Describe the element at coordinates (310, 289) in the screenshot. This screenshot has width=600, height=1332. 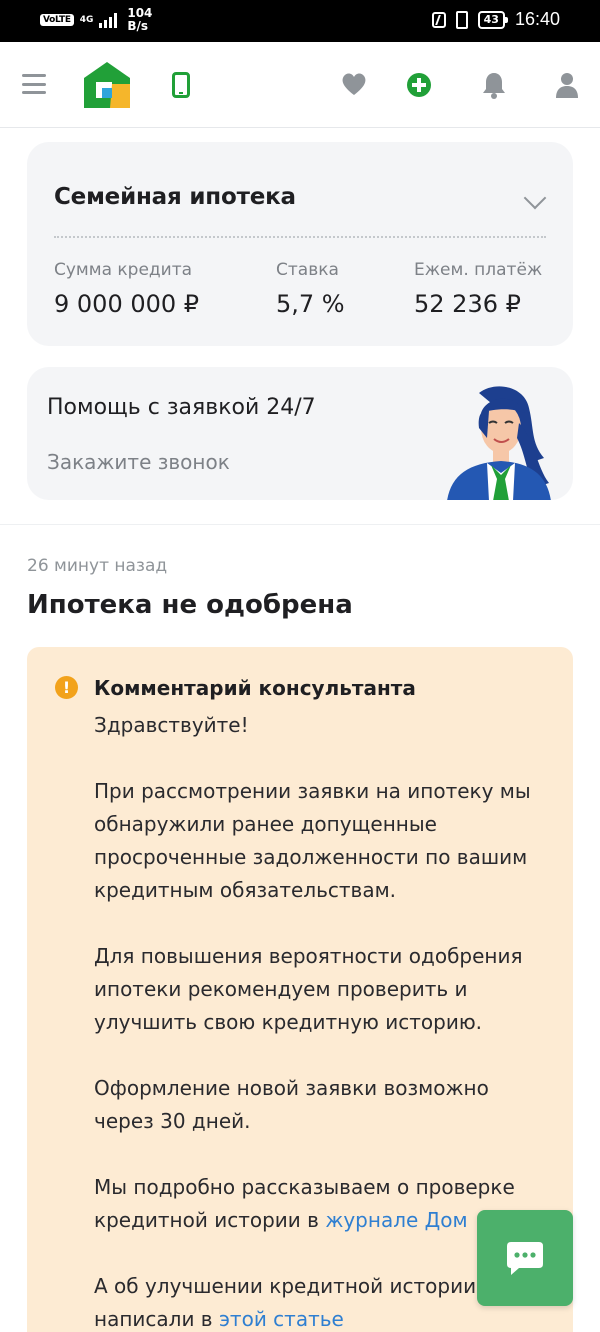
I see `interest-rate: Ставка 5,7 %` at that location.